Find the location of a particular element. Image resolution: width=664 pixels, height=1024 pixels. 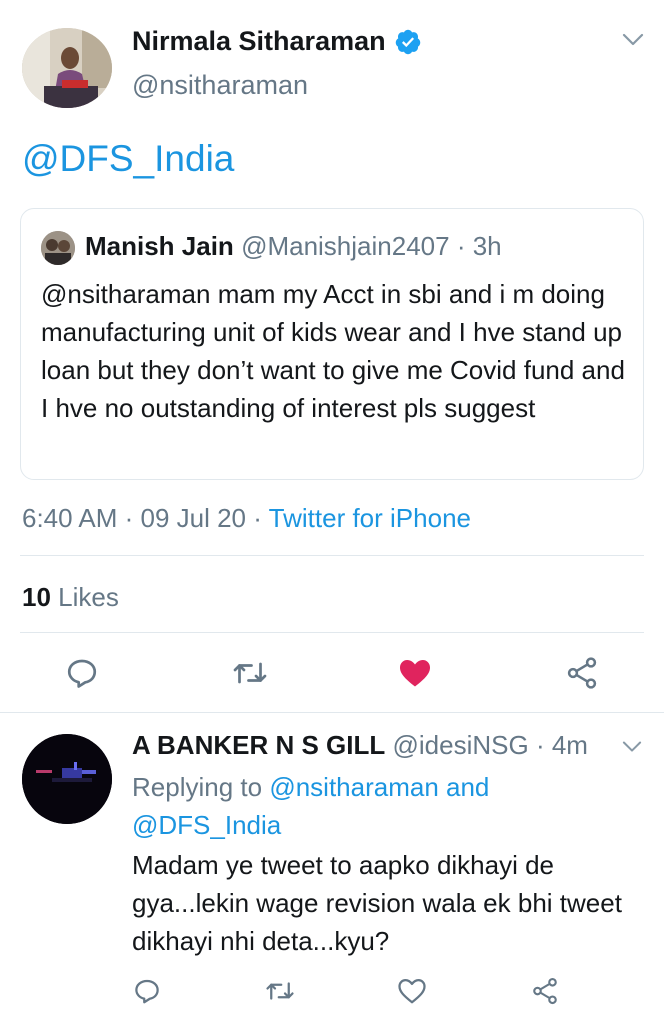

quoted-author-avatar is located at coordinates (58, 248).